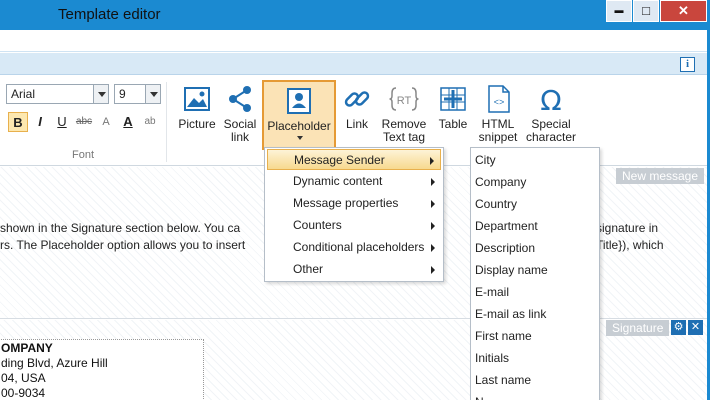 The width and height of the screenshot is (710, 400). What do you see at coordinates (346, 203) in the screenshot?
I see `menu-item-label: Message properties` at bounding box center [346, 203].